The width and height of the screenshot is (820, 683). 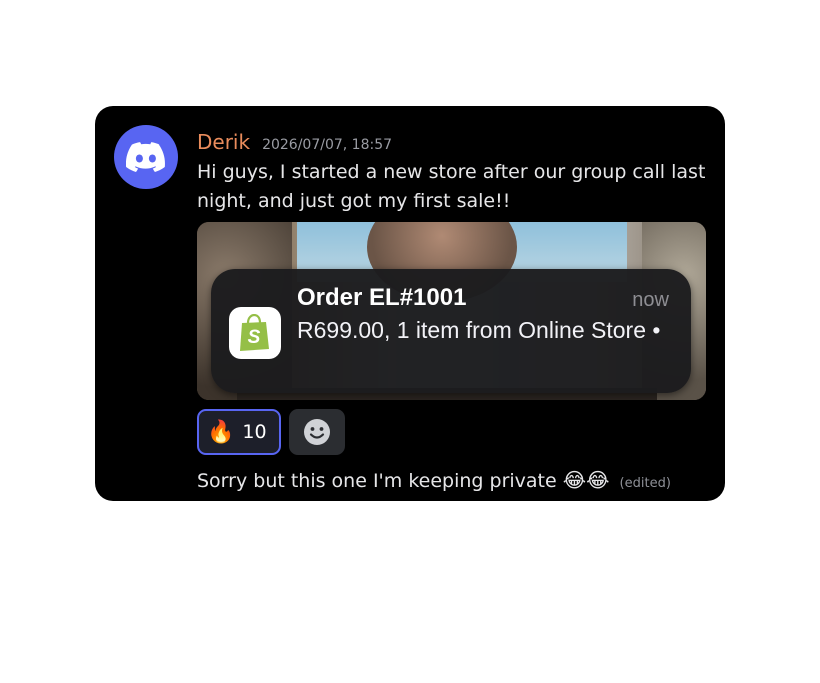 I want to click on username: Derik, so click(x=223, y=142).